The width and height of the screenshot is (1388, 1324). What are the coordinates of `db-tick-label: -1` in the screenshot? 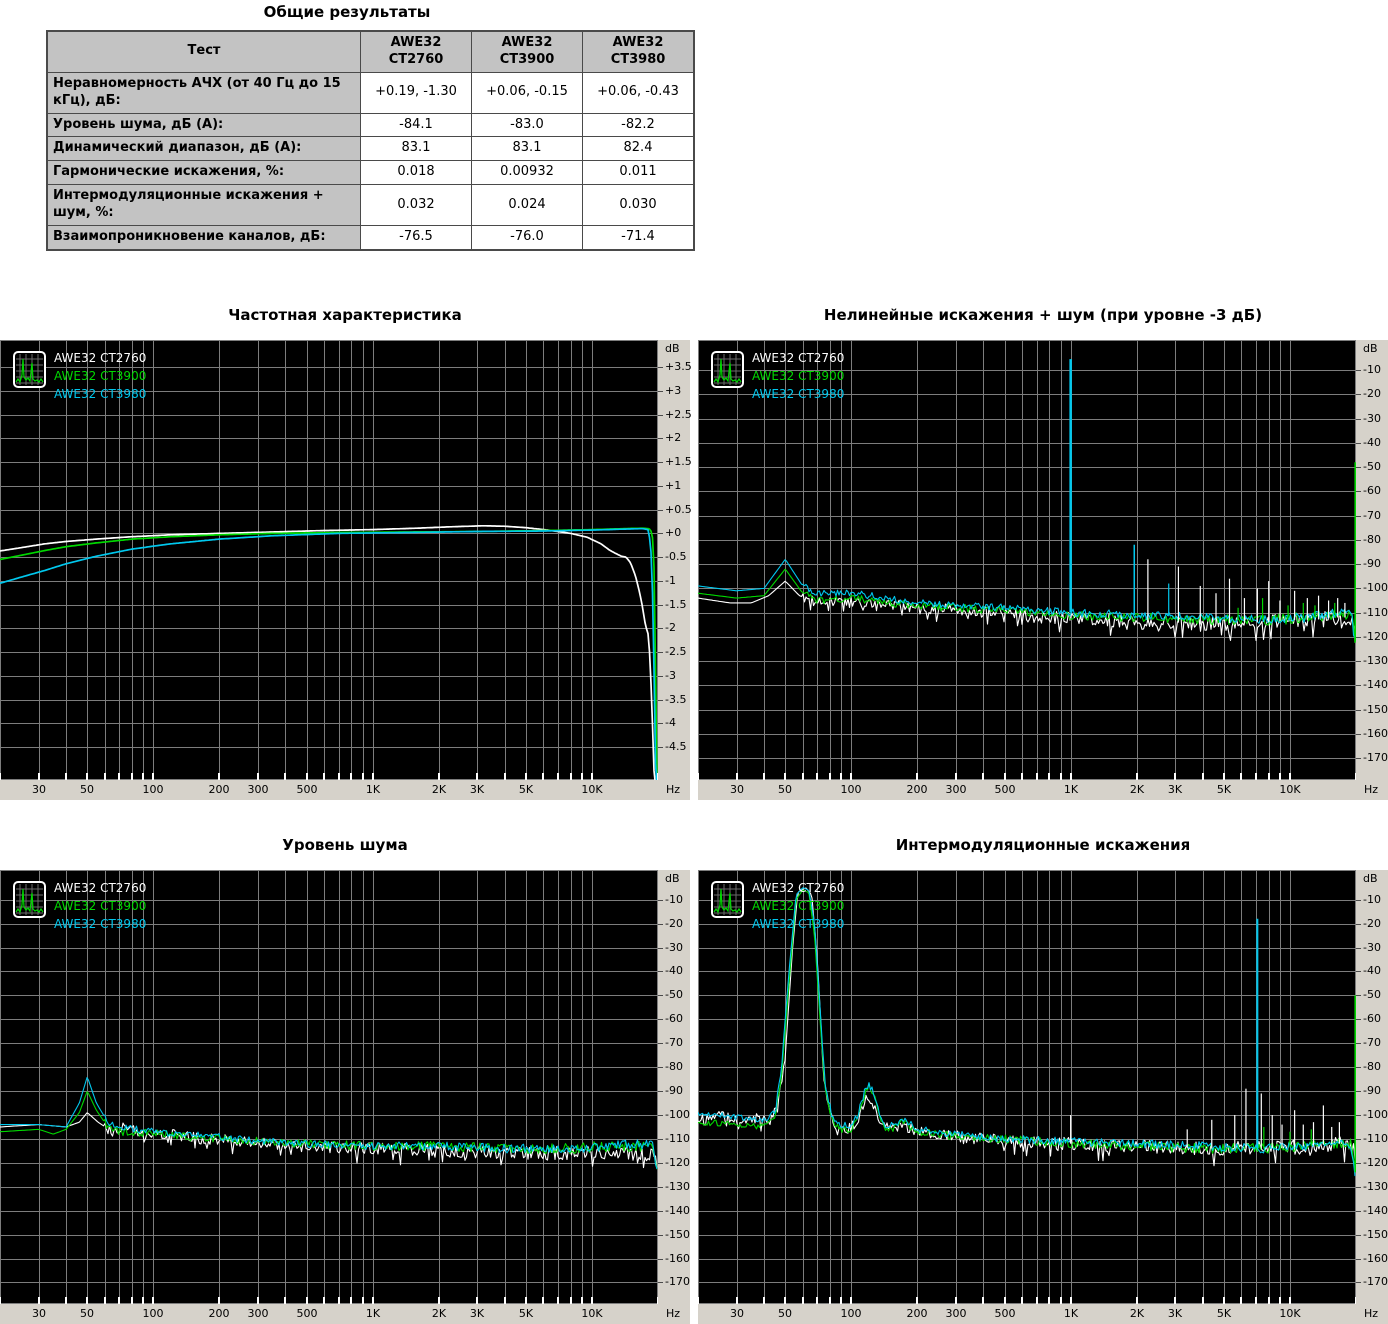 It's located at (670, 580).